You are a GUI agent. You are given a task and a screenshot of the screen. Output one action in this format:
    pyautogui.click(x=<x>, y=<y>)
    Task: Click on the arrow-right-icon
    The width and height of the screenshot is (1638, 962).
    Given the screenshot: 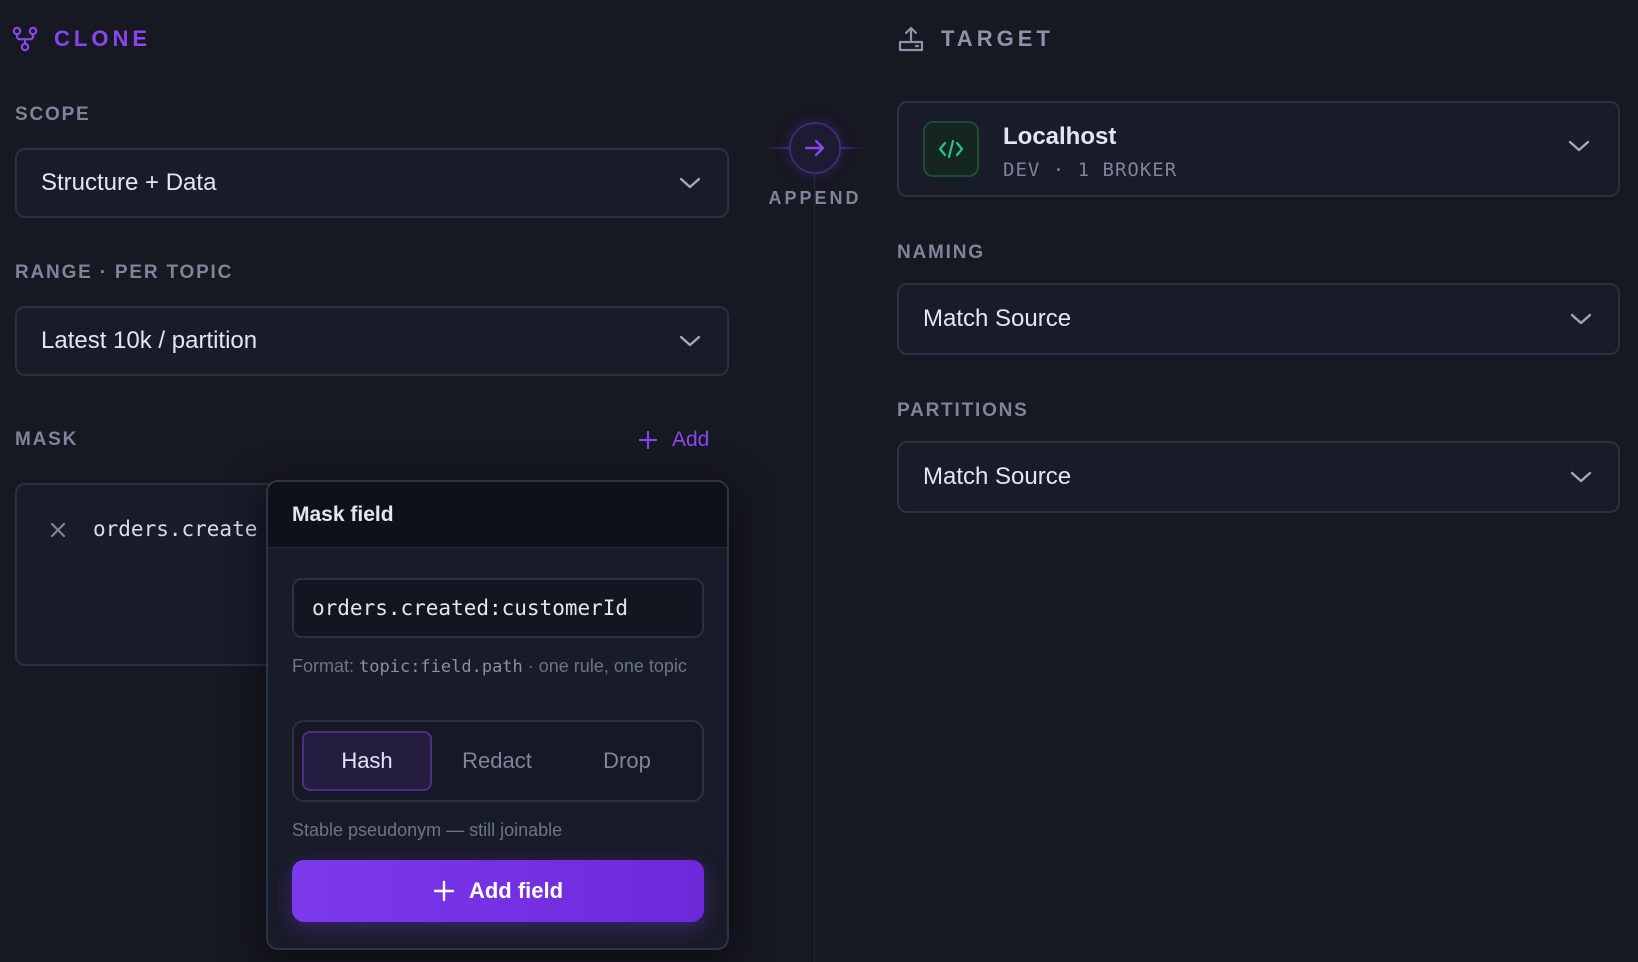 What is the action you would take?
    pyautogui.click(x=814, y=148)
    